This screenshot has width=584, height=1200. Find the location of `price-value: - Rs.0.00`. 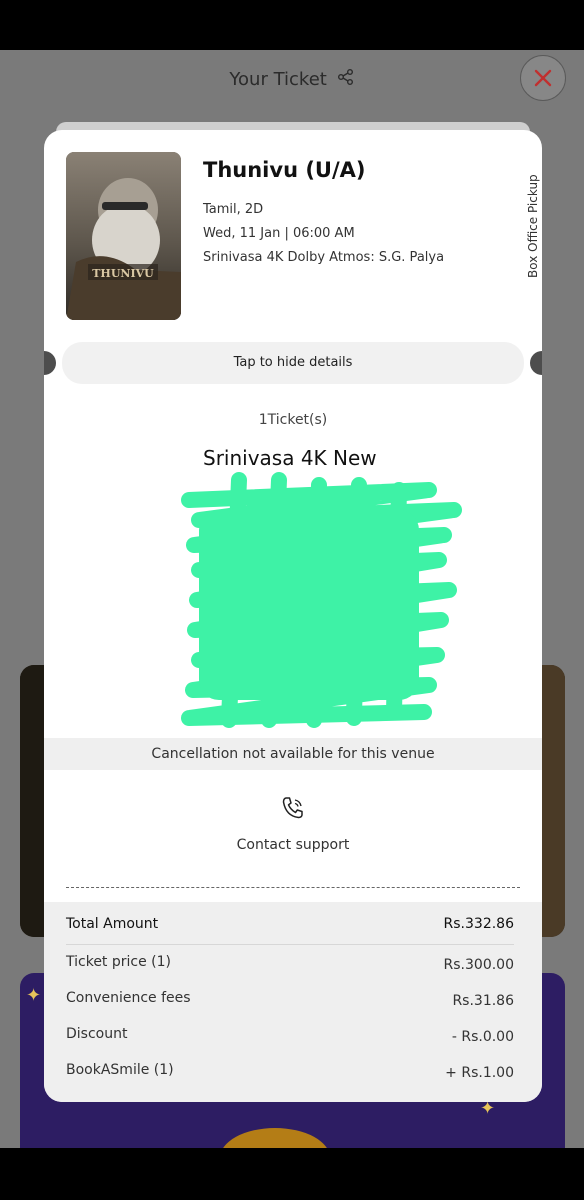

price-value: - Rs.0.00 is located at coordinates (482, 1037).